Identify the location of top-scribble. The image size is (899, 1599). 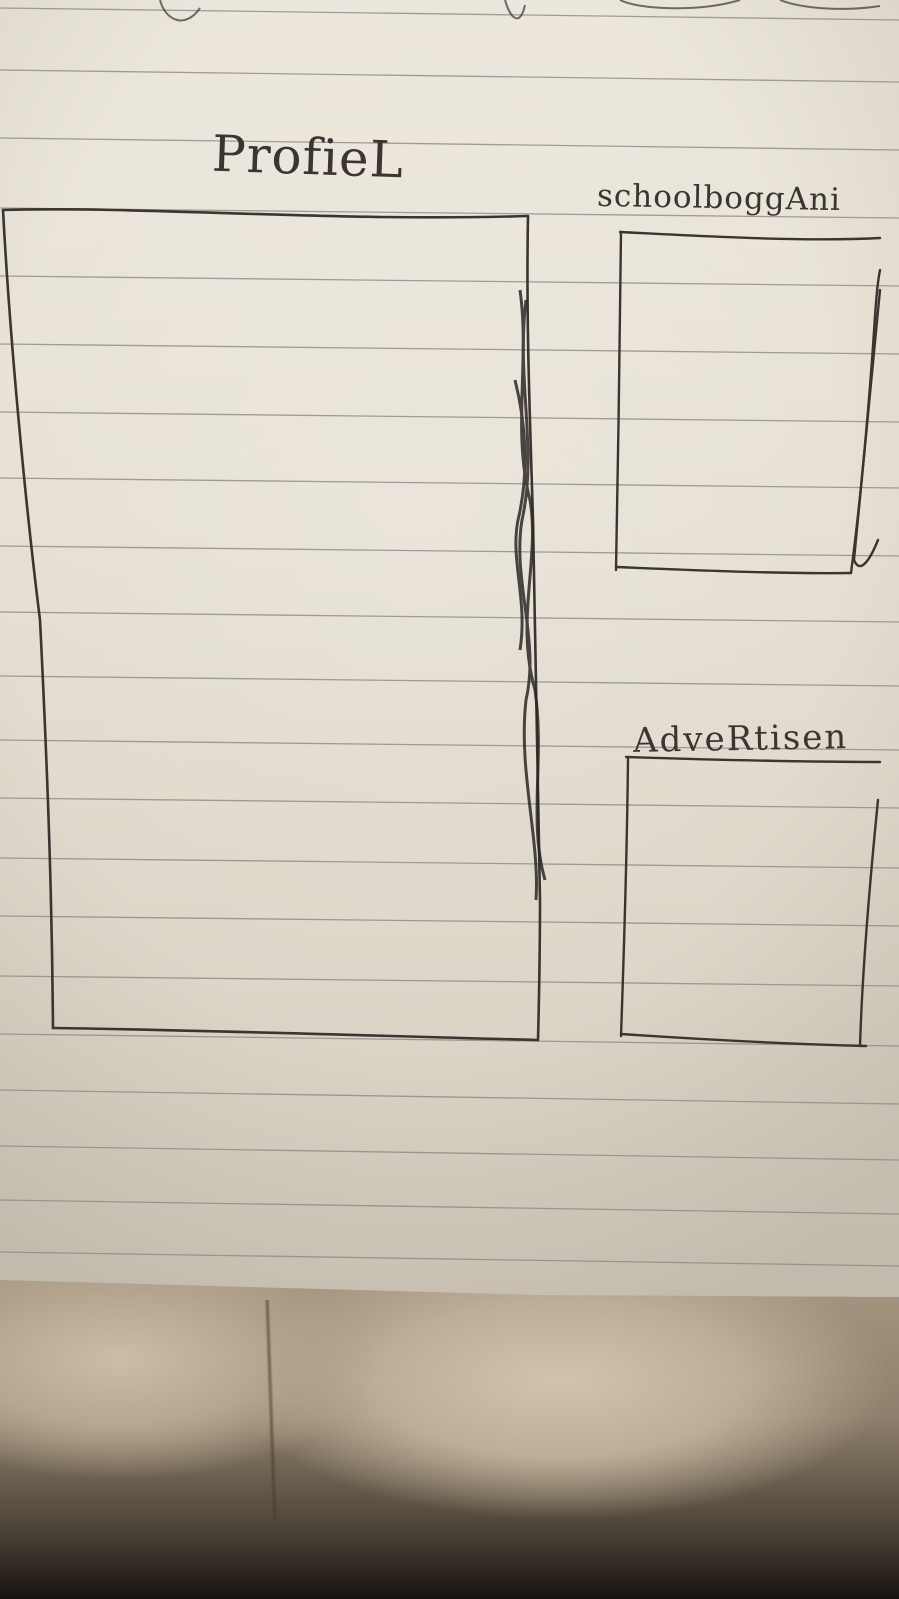
(520, 11).